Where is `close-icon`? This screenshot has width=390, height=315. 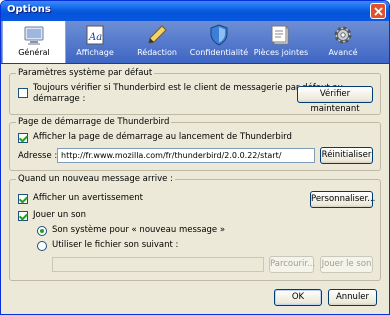 close-icon is located at coordinates (378, 11).